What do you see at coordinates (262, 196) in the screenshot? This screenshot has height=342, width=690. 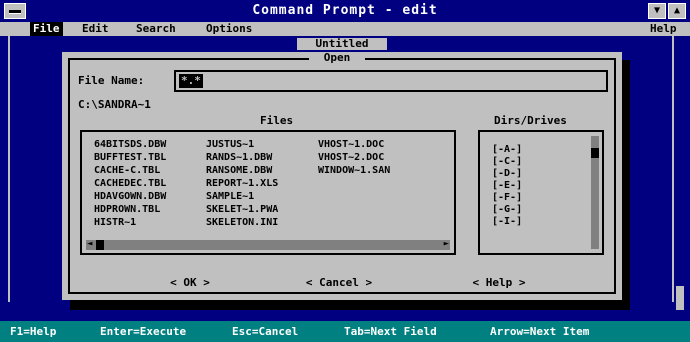 I see `list-item: SAMPLE~1` at bounding box center [262, 196].